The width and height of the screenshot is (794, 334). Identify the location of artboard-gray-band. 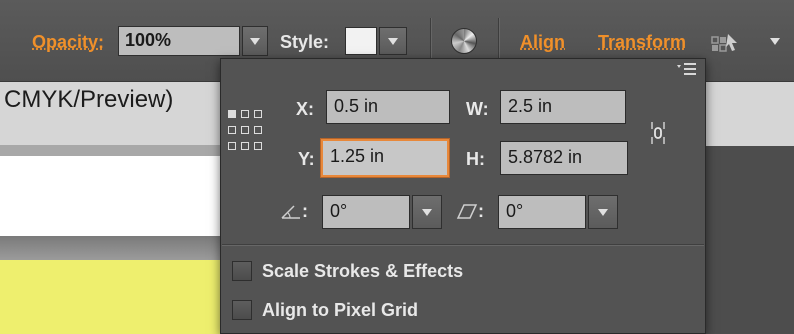
(110, 248).